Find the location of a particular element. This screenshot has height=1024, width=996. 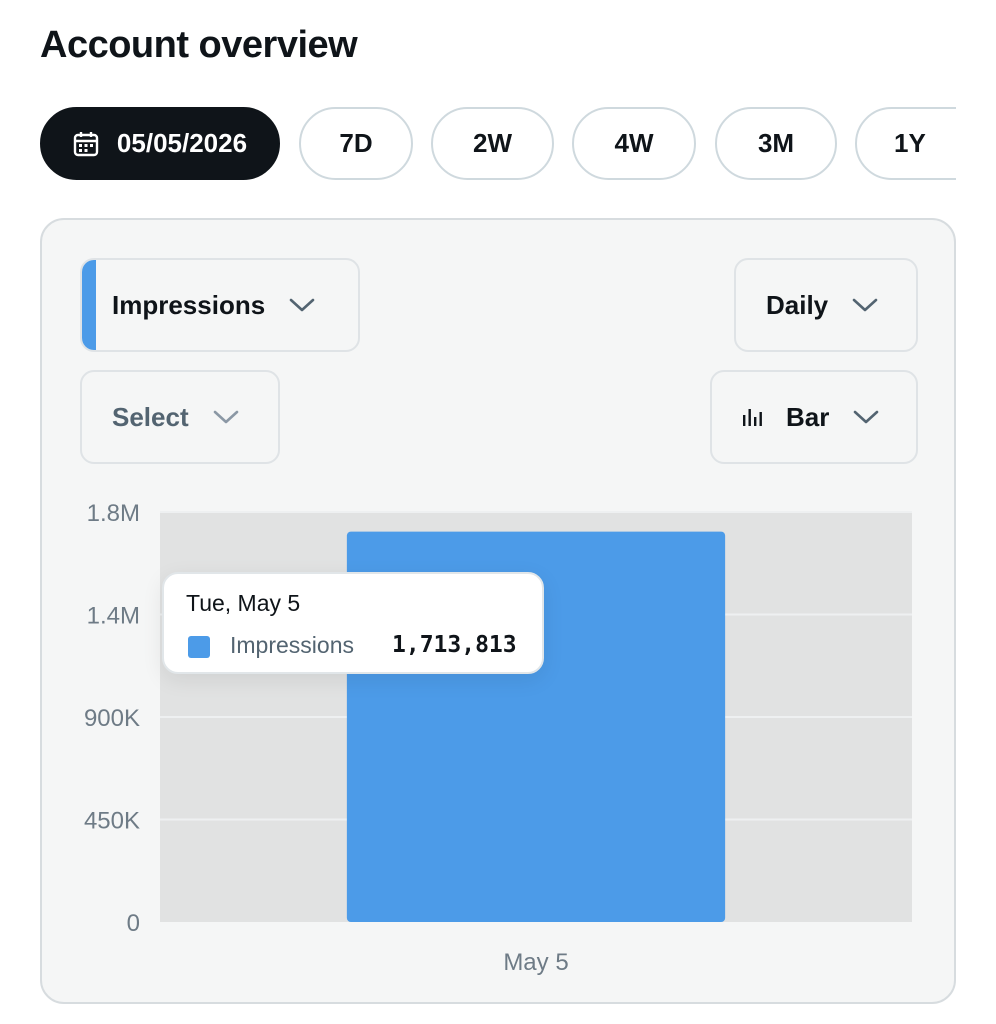

range-2w-button: 2W is located at coordinates (492, 143).